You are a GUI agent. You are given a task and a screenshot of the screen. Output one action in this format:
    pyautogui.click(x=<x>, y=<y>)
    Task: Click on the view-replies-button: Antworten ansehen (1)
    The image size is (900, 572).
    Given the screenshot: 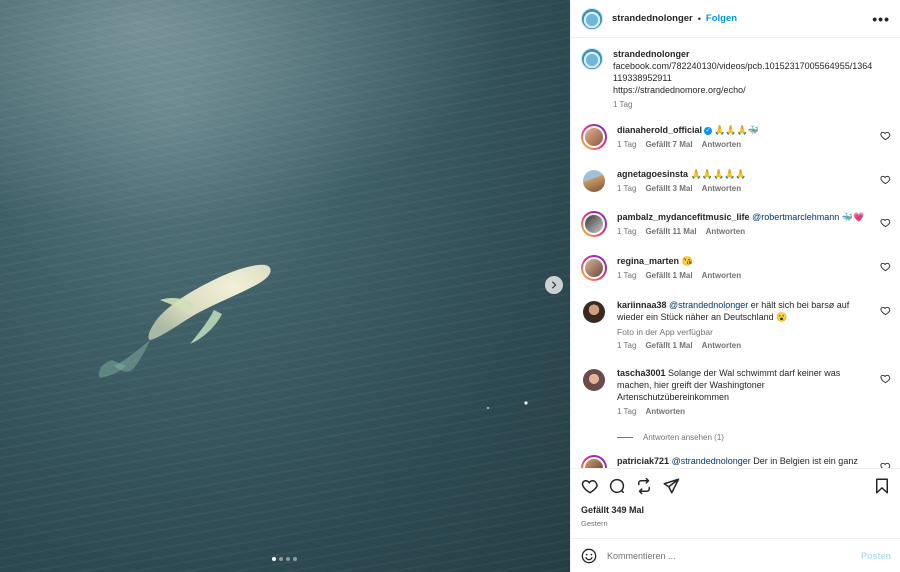 What is the action you would take?
    pyautogui.click(x=670, y=437)
    